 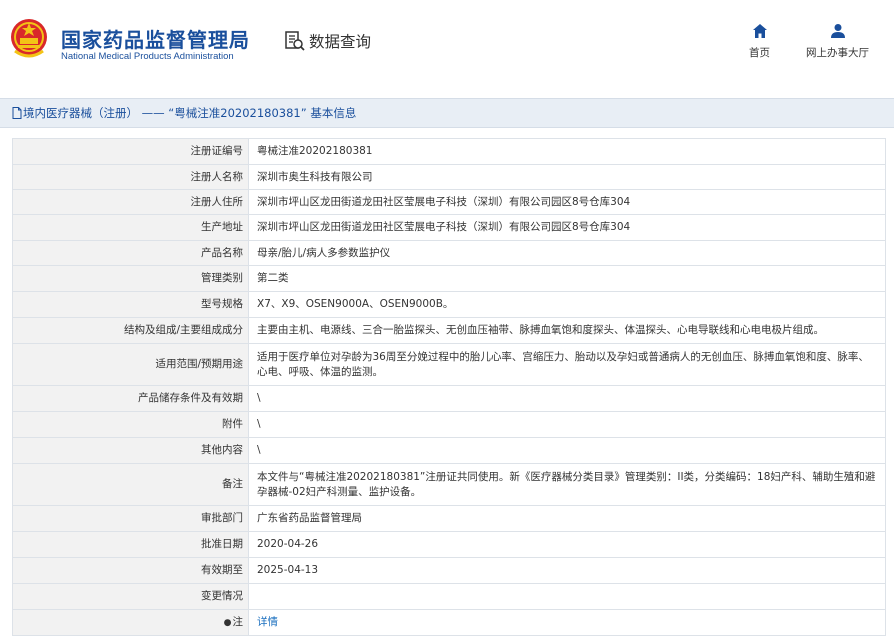 What do you see at coordinates (567, 570) in the screenshot?
I see `row-value: 2025-04-13` at bounding box center [567, 570].